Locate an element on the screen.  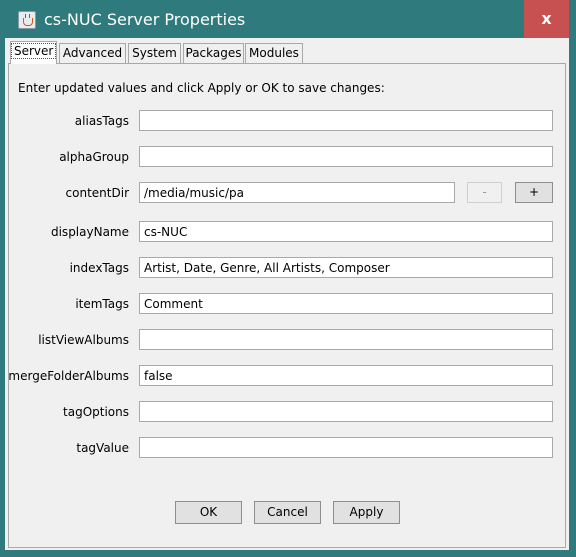
mergefolderalbums-input is located at coordinates (346, 375).